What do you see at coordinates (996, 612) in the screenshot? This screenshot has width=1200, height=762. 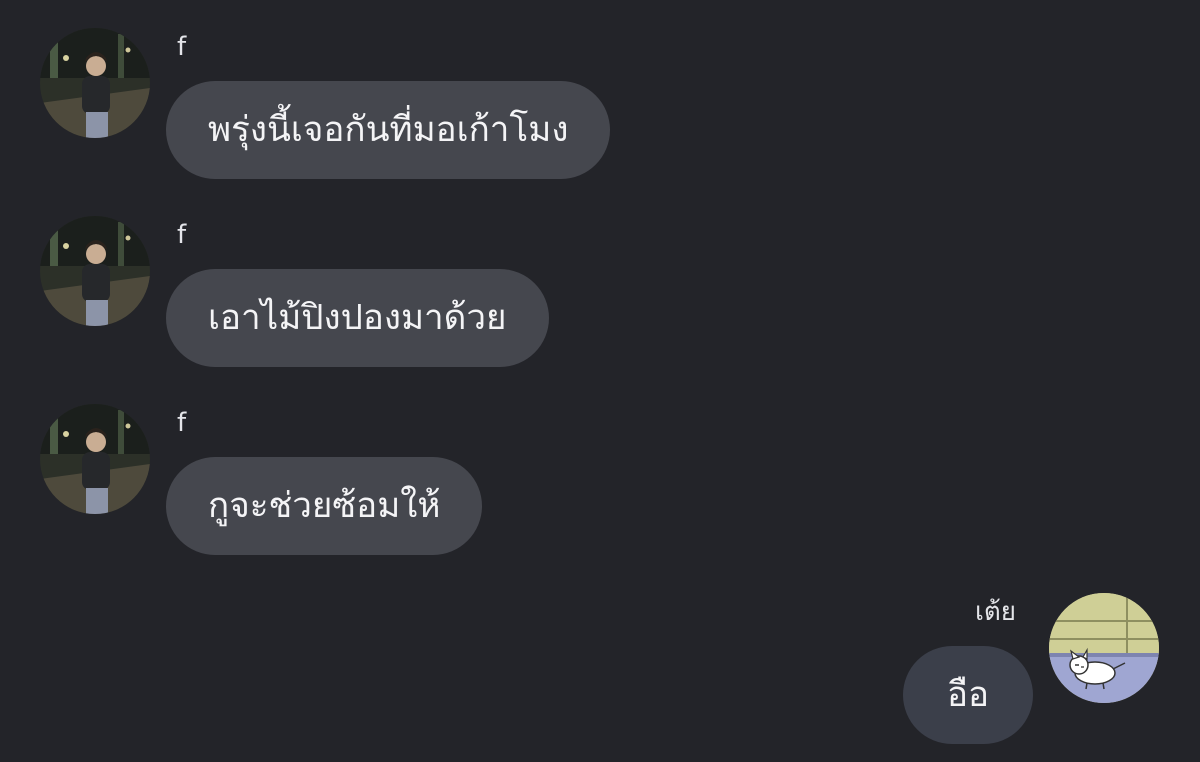 I see `sender-name: เต้ย` at bounding box center [996, 612].